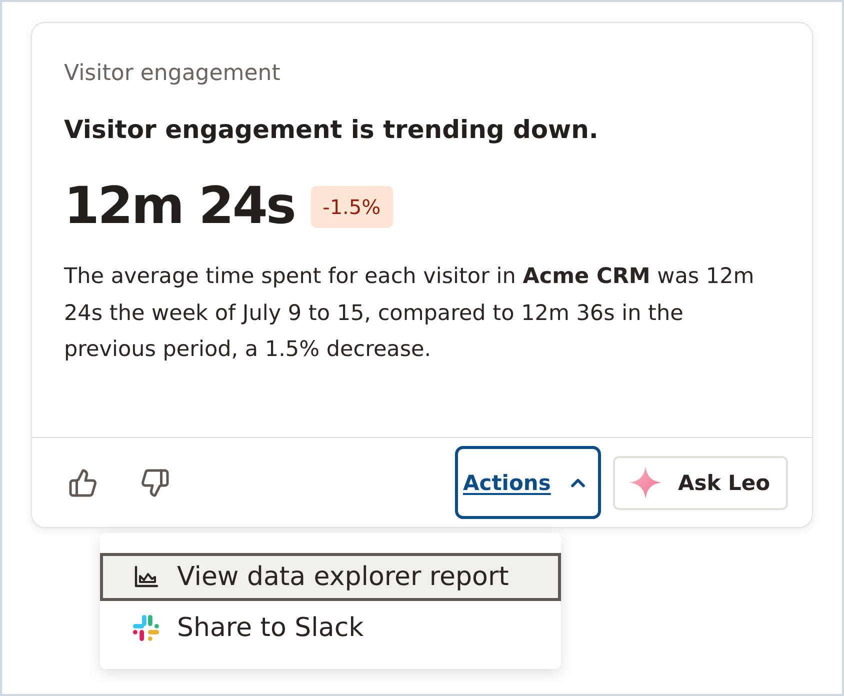 The width and height of the screenshot is (844, 696). What do you see at coordinates (146, 628) in the screenshot?
I see `slack-logo-icon` at bounding box center [146, 628].